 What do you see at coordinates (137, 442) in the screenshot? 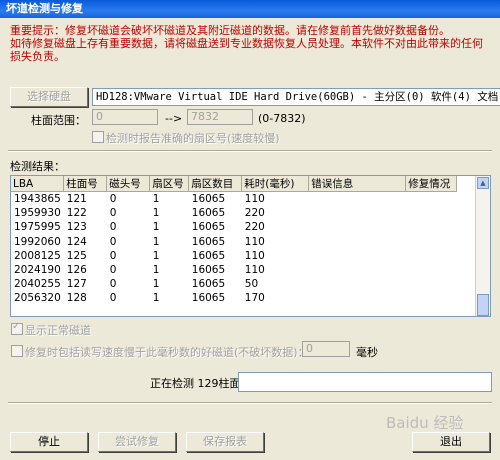
I see `try-repair-button: 尝试修复` at bounding box center [137, 442].